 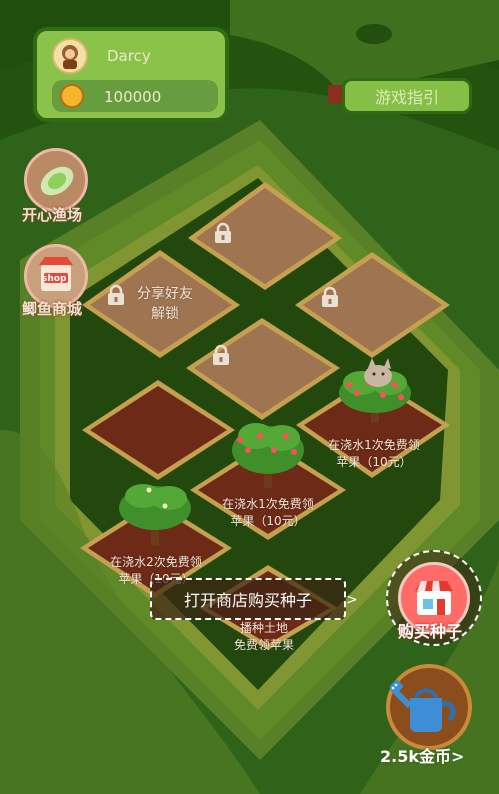 What do you see at coordinates (407, 96) in the screenshot?
I see `game-guide-button: 游戏指引` at bounding box center [407, 96].